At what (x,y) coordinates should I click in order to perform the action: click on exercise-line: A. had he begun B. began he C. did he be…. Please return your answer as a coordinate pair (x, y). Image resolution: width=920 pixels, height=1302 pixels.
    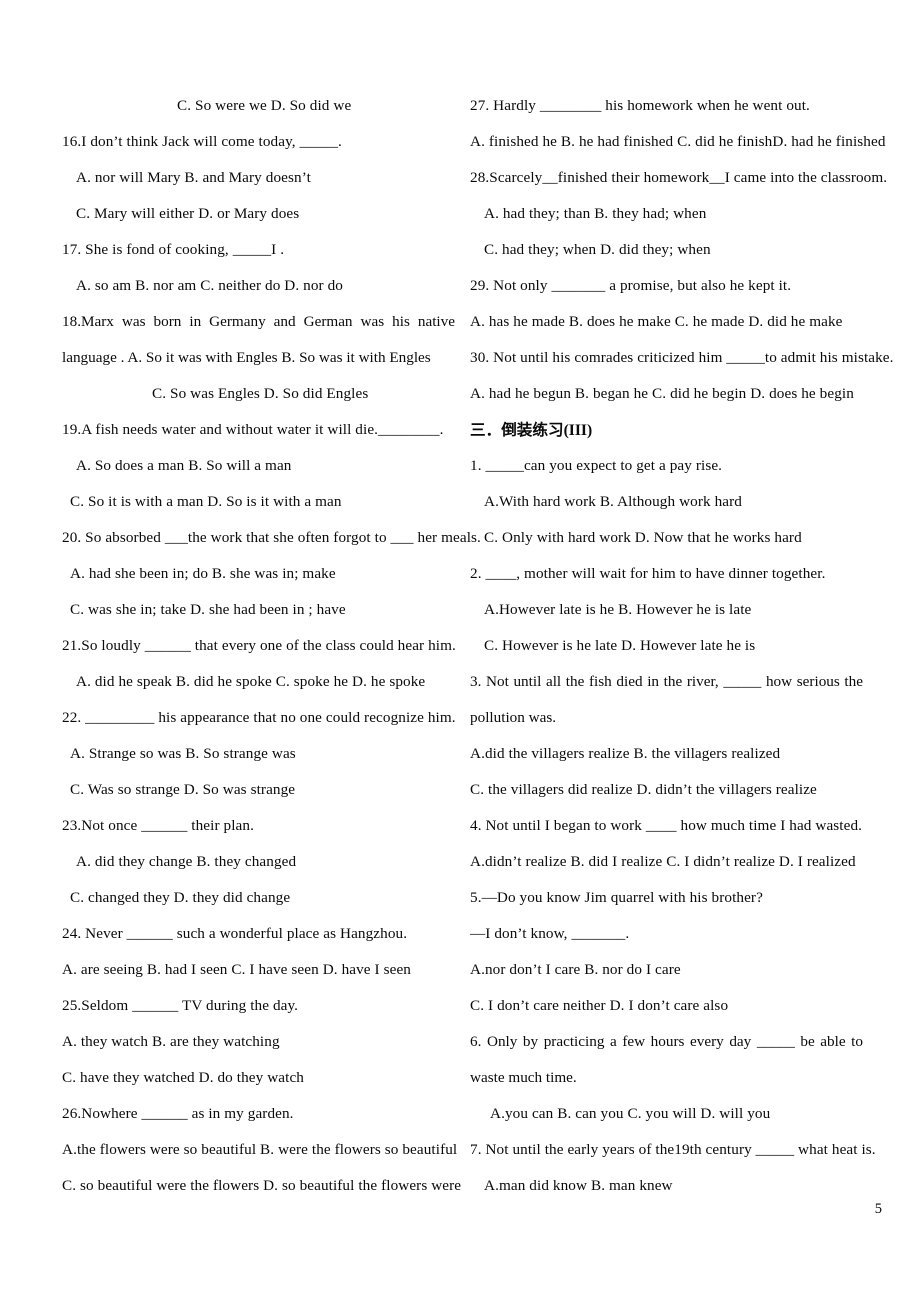
    Looking at the image, I should click on (662, 393).